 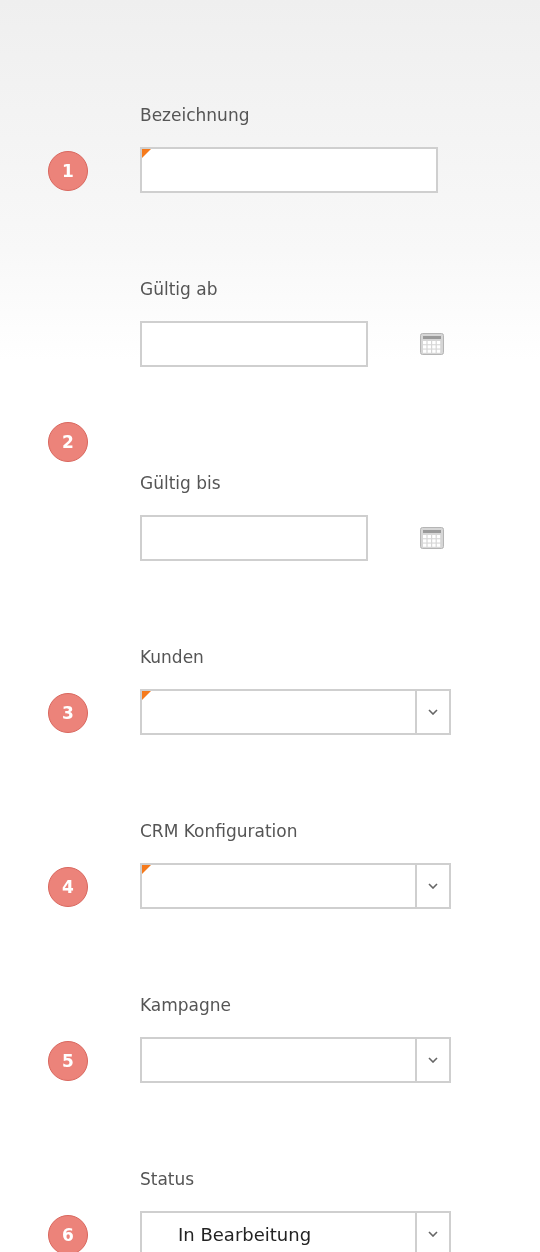 What do you see at coordinates (179, 289) in the screenshot?
I see `field-label: Gültig ab` at bounding box center [179, 289].